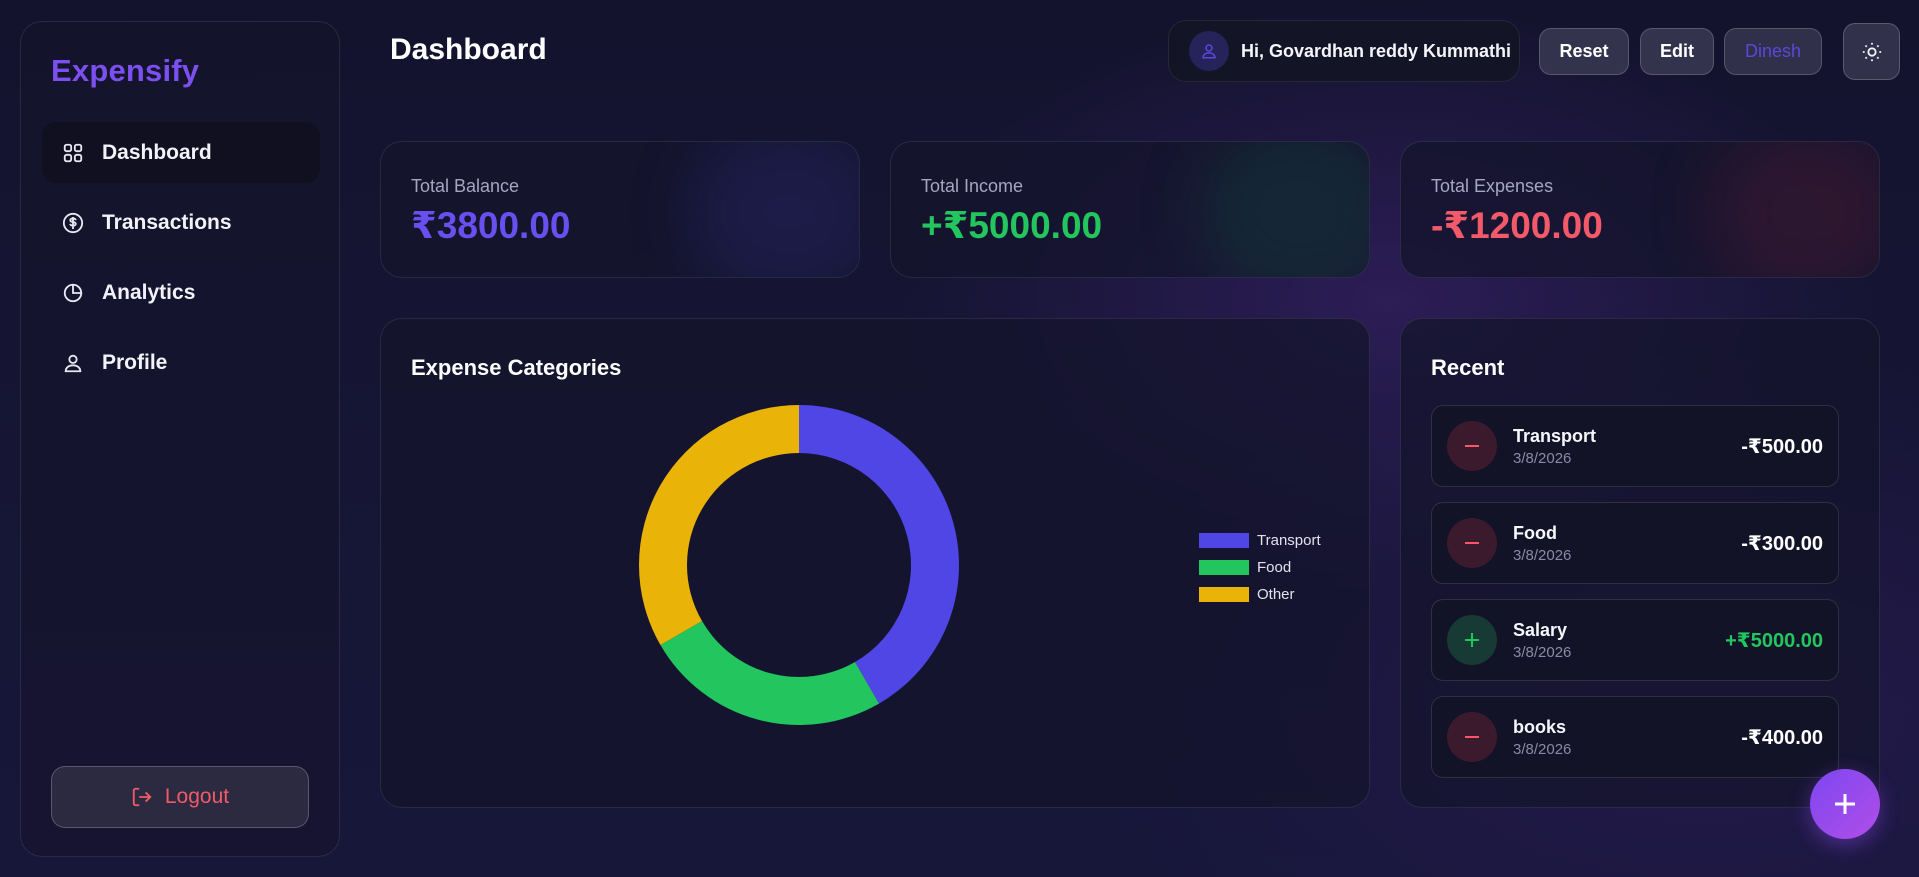  What do you see at coordinates (181, 362) in the screenshot?
I see `sidebar-item-profile: Profile` at bounding box center [181, 362].